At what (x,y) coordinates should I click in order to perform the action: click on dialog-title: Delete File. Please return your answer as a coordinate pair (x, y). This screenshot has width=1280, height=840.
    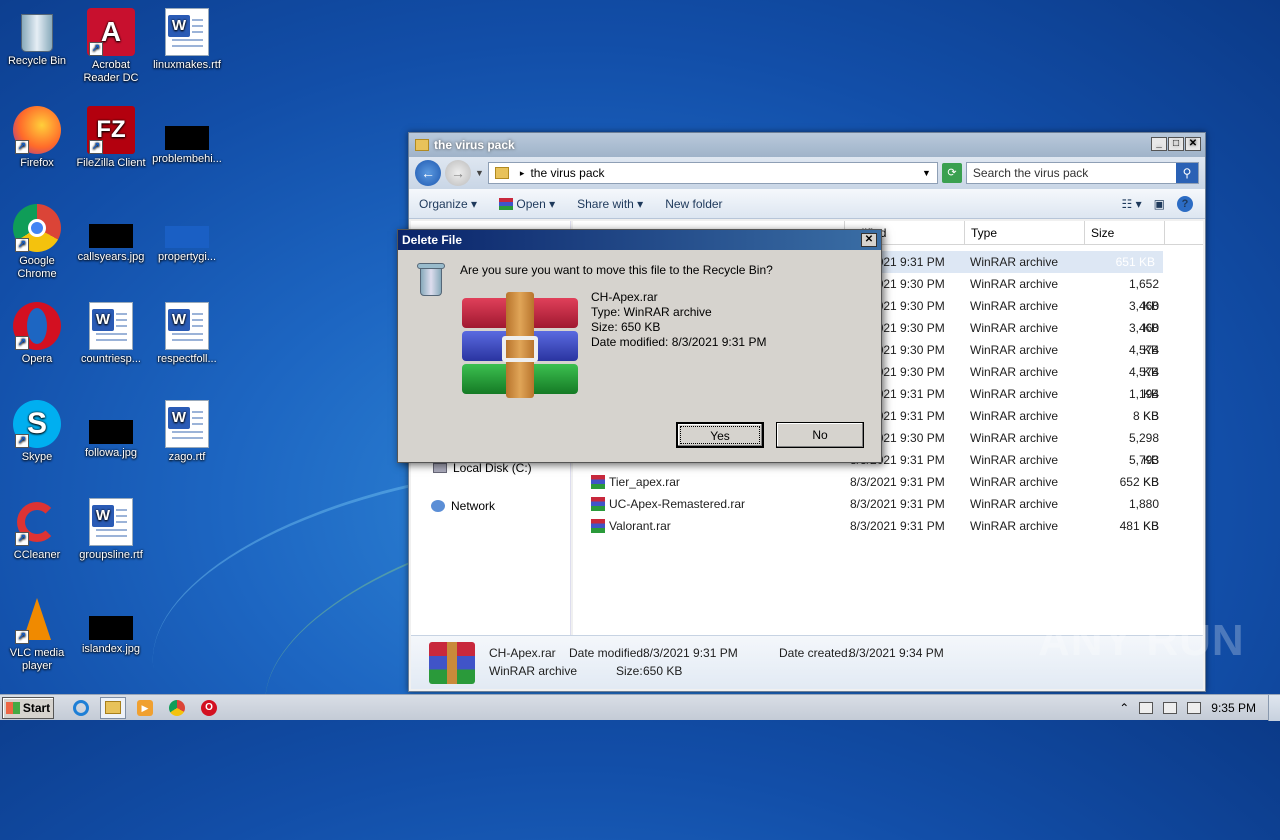
    Looking at the image, I should click on (639, 240).